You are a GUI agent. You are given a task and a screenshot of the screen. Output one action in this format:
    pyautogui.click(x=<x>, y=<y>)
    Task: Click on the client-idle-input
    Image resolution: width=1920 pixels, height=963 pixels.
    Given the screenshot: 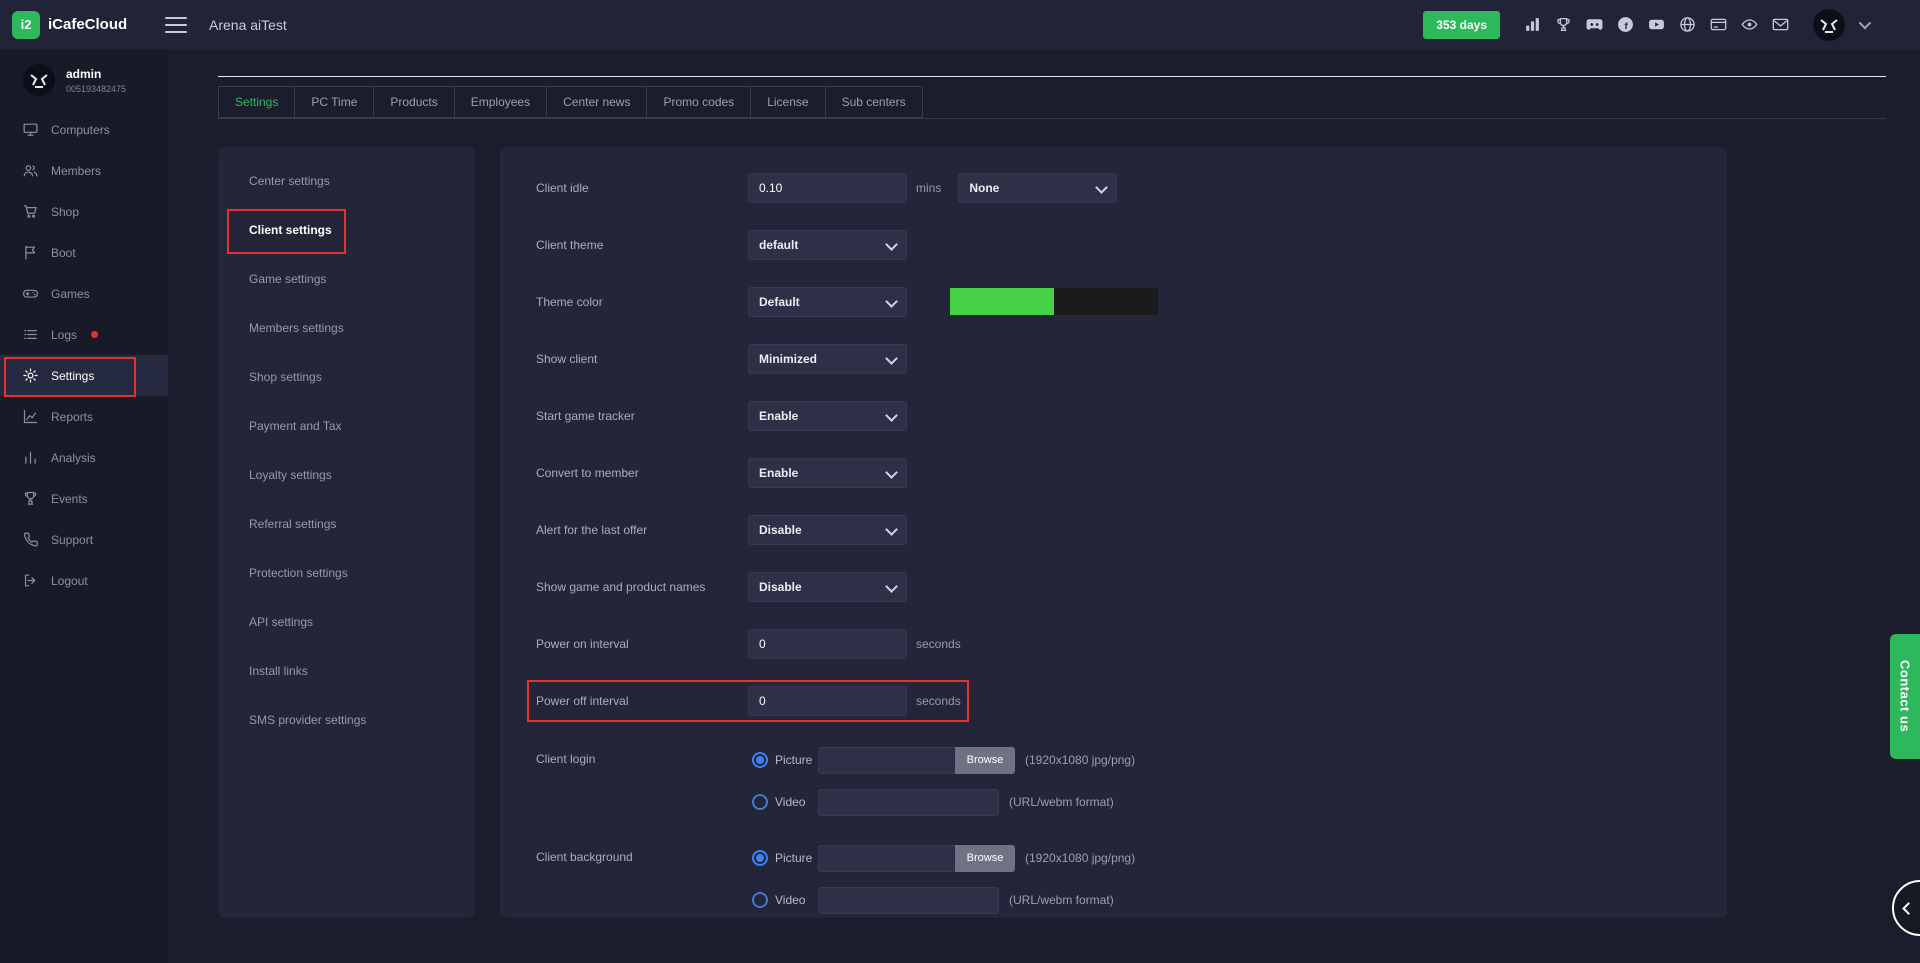 What is the action you would take?
    pyautogui.click(x=827, y=187)
    